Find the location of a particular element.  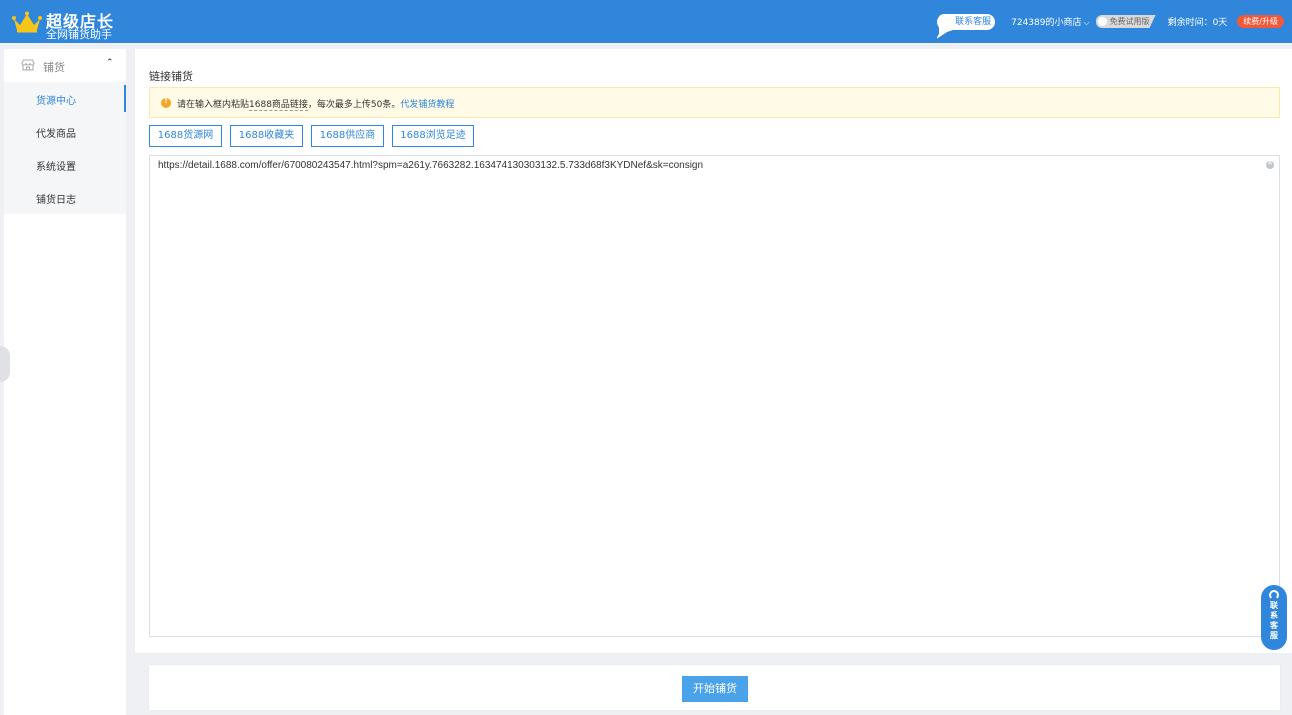

badge-dot-icon is located at coordinates (1102, 21).